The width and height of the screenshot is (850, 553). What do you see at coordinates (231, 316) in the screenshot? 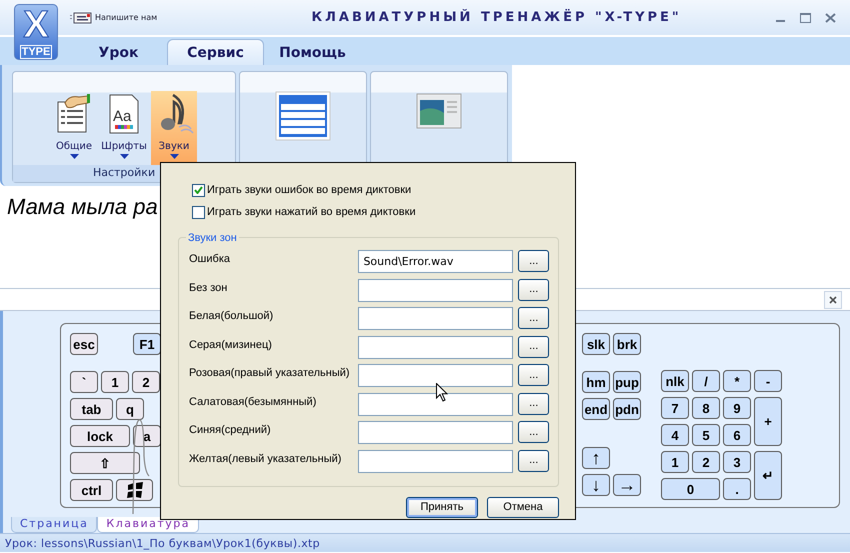
I see `field-label: Белая(большой)` at bounding box center [231, 316].